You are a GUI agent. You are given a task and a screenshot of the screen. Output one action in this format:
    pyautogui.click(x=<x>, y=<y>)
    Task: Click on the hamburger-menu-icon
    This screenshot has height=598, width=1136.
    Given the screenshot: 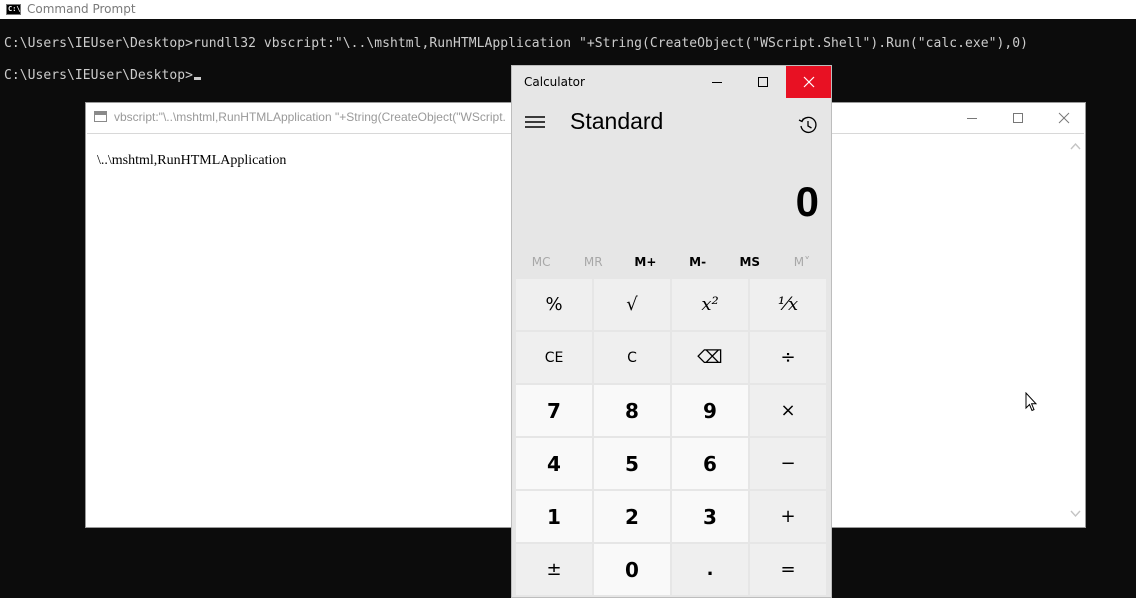 What is the action you would take?
    pyautogui.click(x=535, y=122)
    